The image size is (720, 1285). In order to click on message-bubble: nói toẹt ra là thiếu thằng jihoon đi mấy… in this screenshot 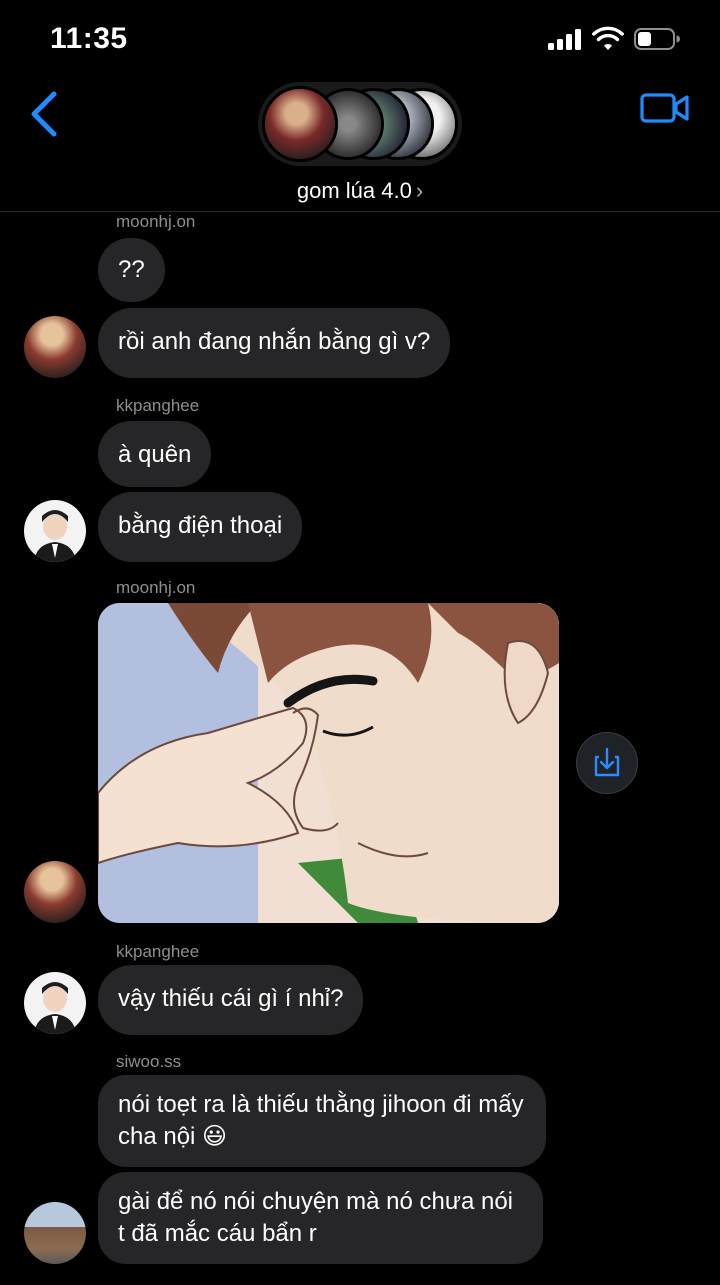, I will do `click(322, 1121)`.